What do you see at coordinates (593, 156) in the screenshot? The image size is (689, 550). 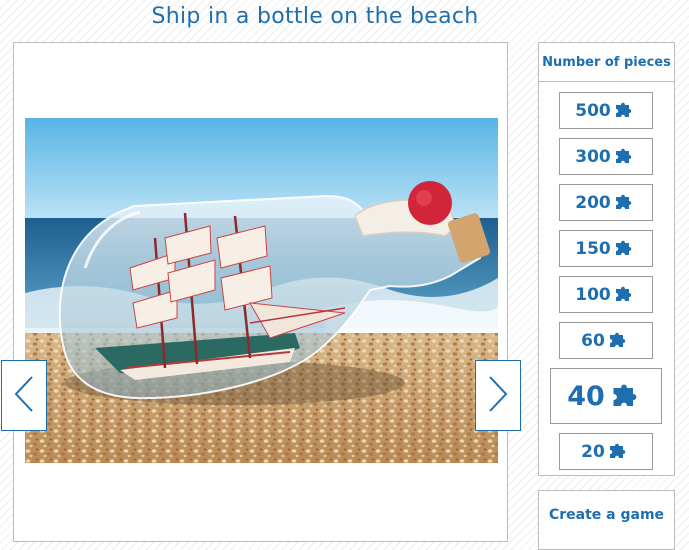 I see `pieces-option-label: 300` at bounding box center [593, 156].